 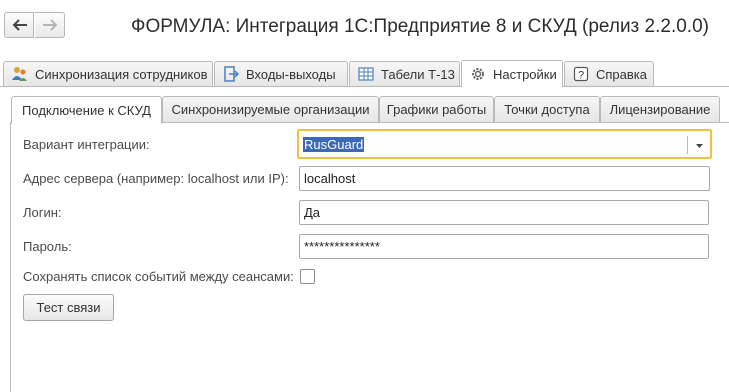 What do you see at coordinates (504, 178) in the screenshot?
I see `server-address-input: localhost` at bounding box center [504, 178].